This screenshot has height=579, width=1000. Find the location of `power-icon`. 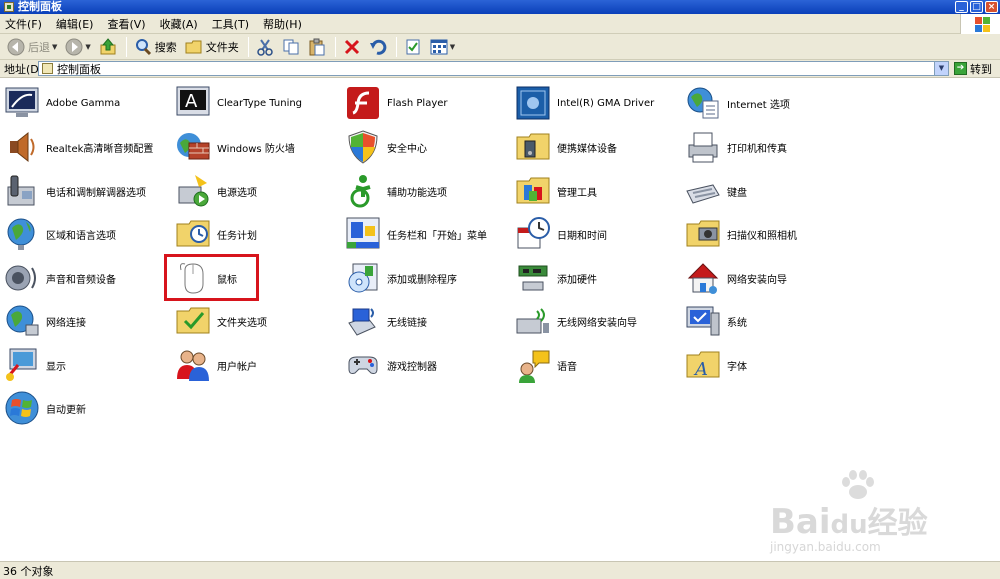

power-icon is located at coordinates (193, 191).